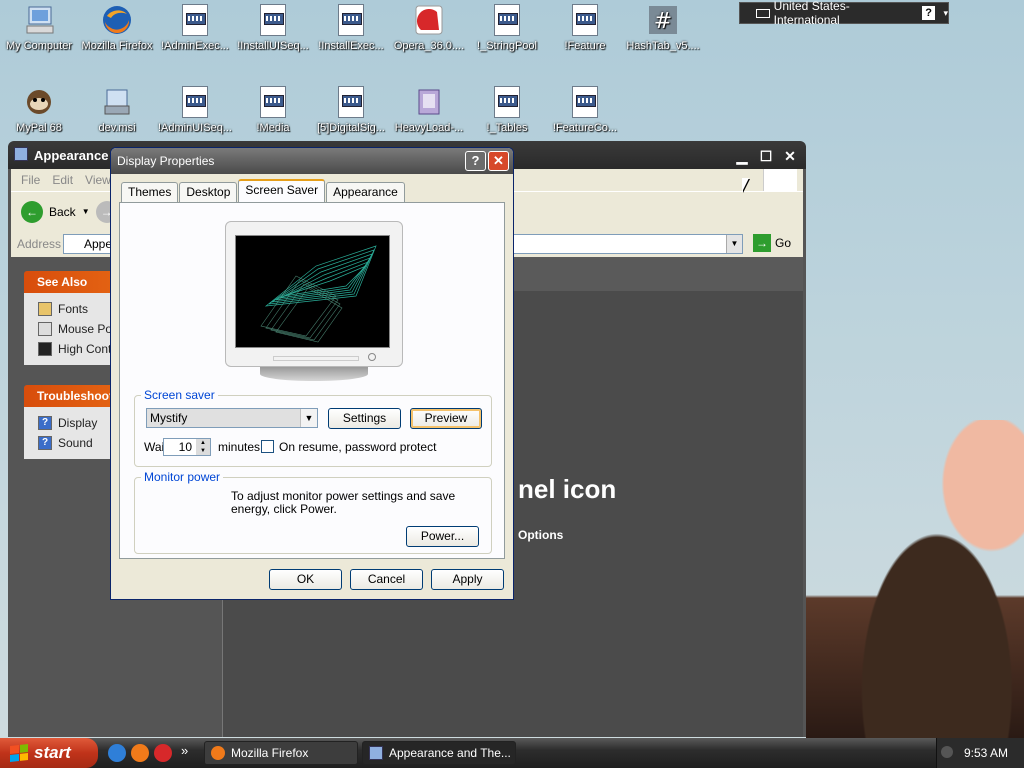  Describe the element at coordinates (585, 28) in the screenshot. I see `desktop-icon-feature: !Feature` at that location.